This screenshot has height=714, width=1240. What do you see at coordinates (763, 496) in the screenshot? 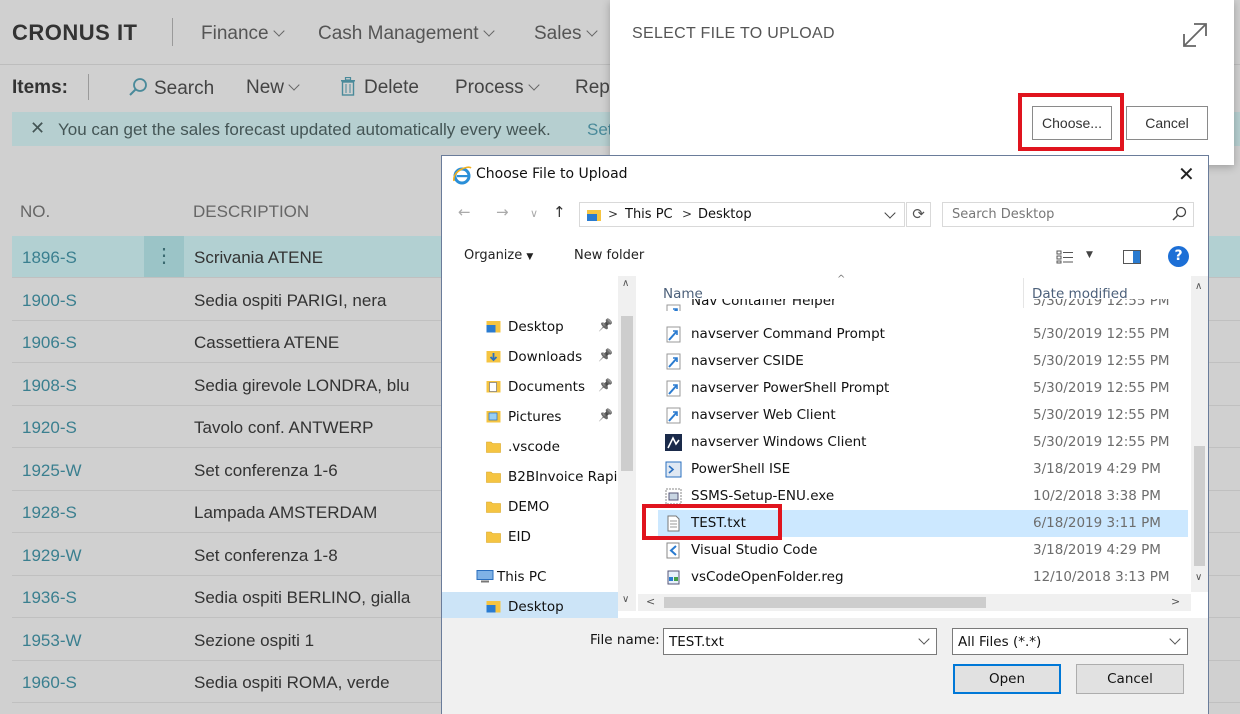
I see `file-name: SSMS-Setup-ENU.exe` at bounding box center [763, 496].